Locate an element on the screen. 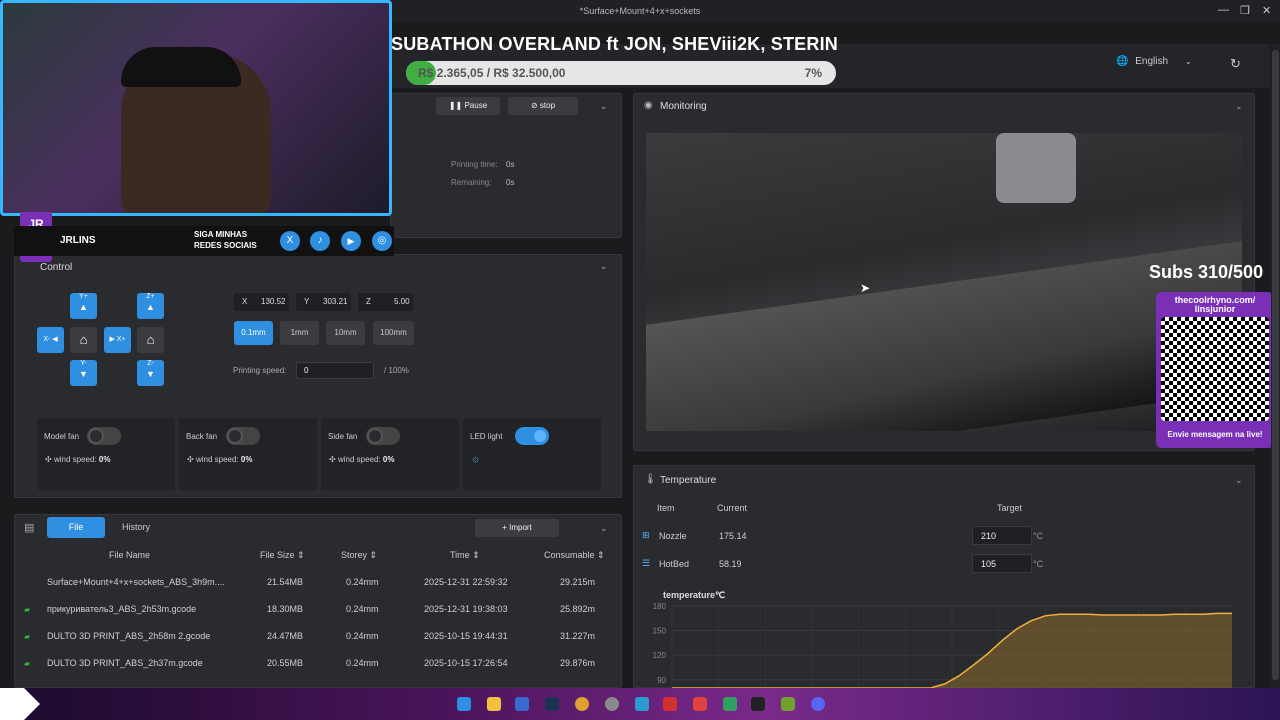 The width and height of the screenshot is (1280, 720). model-fan-toggle is located at coordinates (104, 436).